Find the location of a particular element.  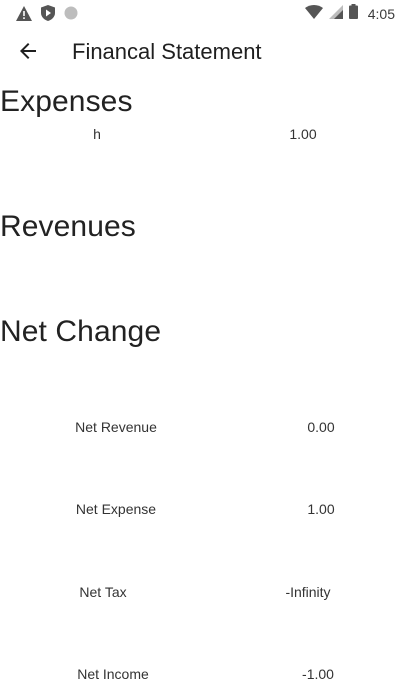

status-left-icons is located at coordinates (47, 15).